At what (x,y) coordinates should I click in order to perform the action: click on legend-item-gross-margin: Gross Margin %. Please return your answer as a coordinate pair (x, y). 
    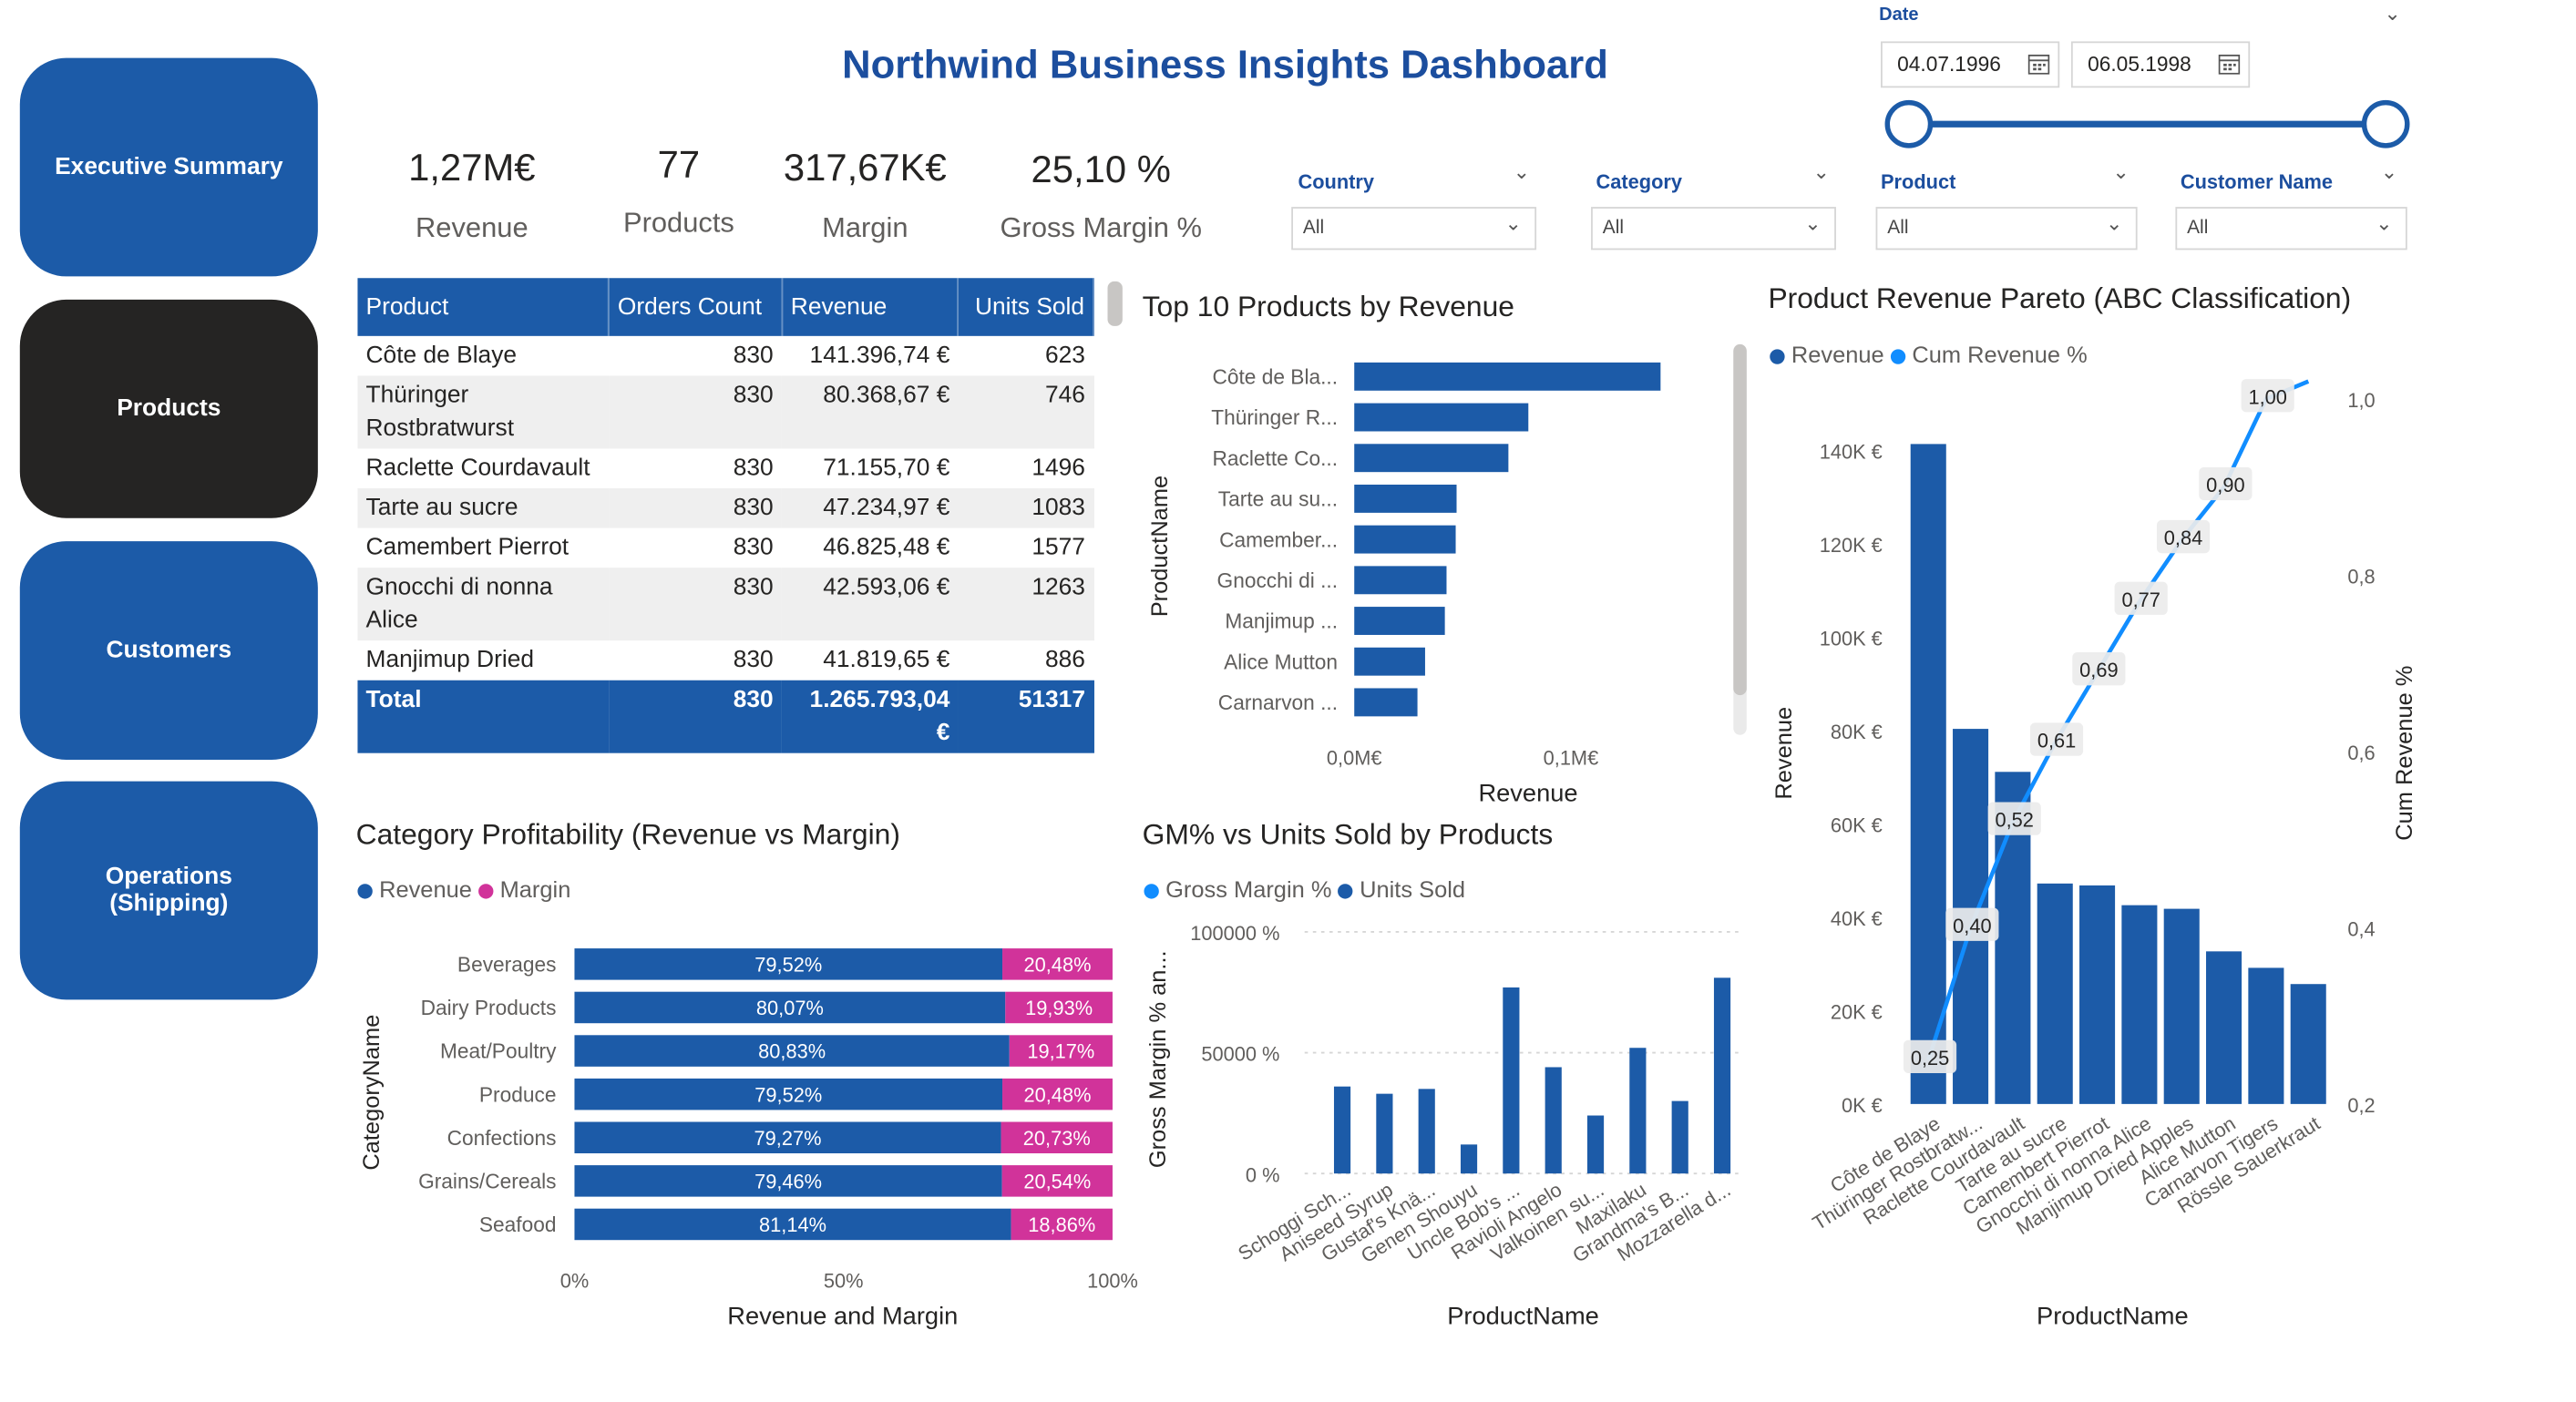
    Looking at the image, I should click on (1237, 888).